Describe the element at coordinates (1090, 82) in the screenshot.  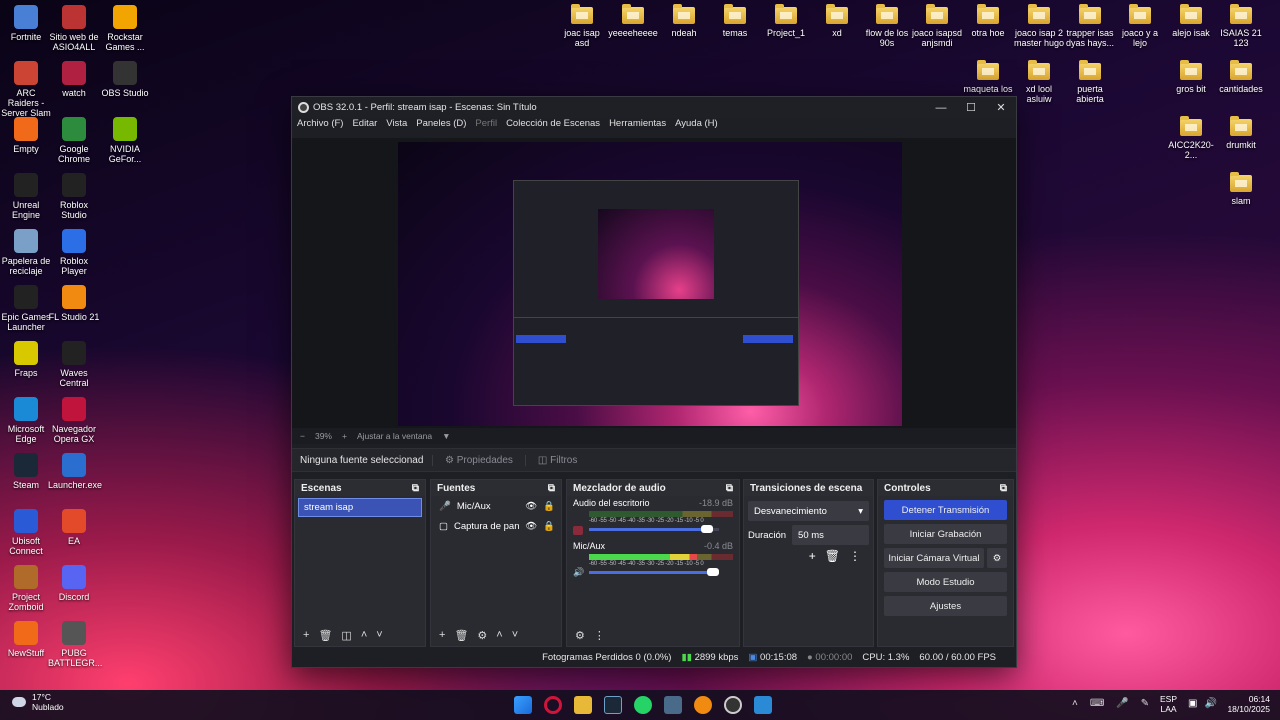
I see `desktop-folder: puerta abierta` at that location.